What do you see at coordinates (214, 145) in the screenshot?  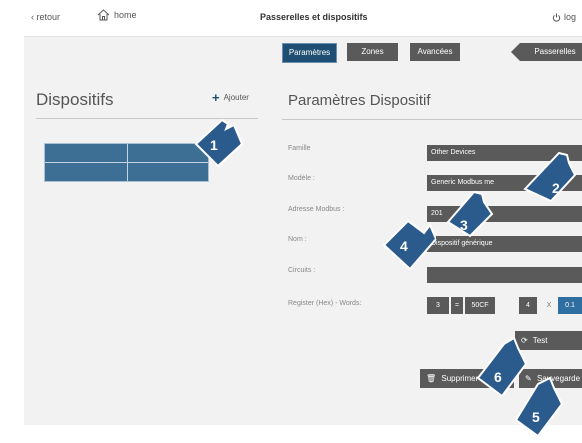 I see `callout-number: 1` at bounding box center [214, 145].